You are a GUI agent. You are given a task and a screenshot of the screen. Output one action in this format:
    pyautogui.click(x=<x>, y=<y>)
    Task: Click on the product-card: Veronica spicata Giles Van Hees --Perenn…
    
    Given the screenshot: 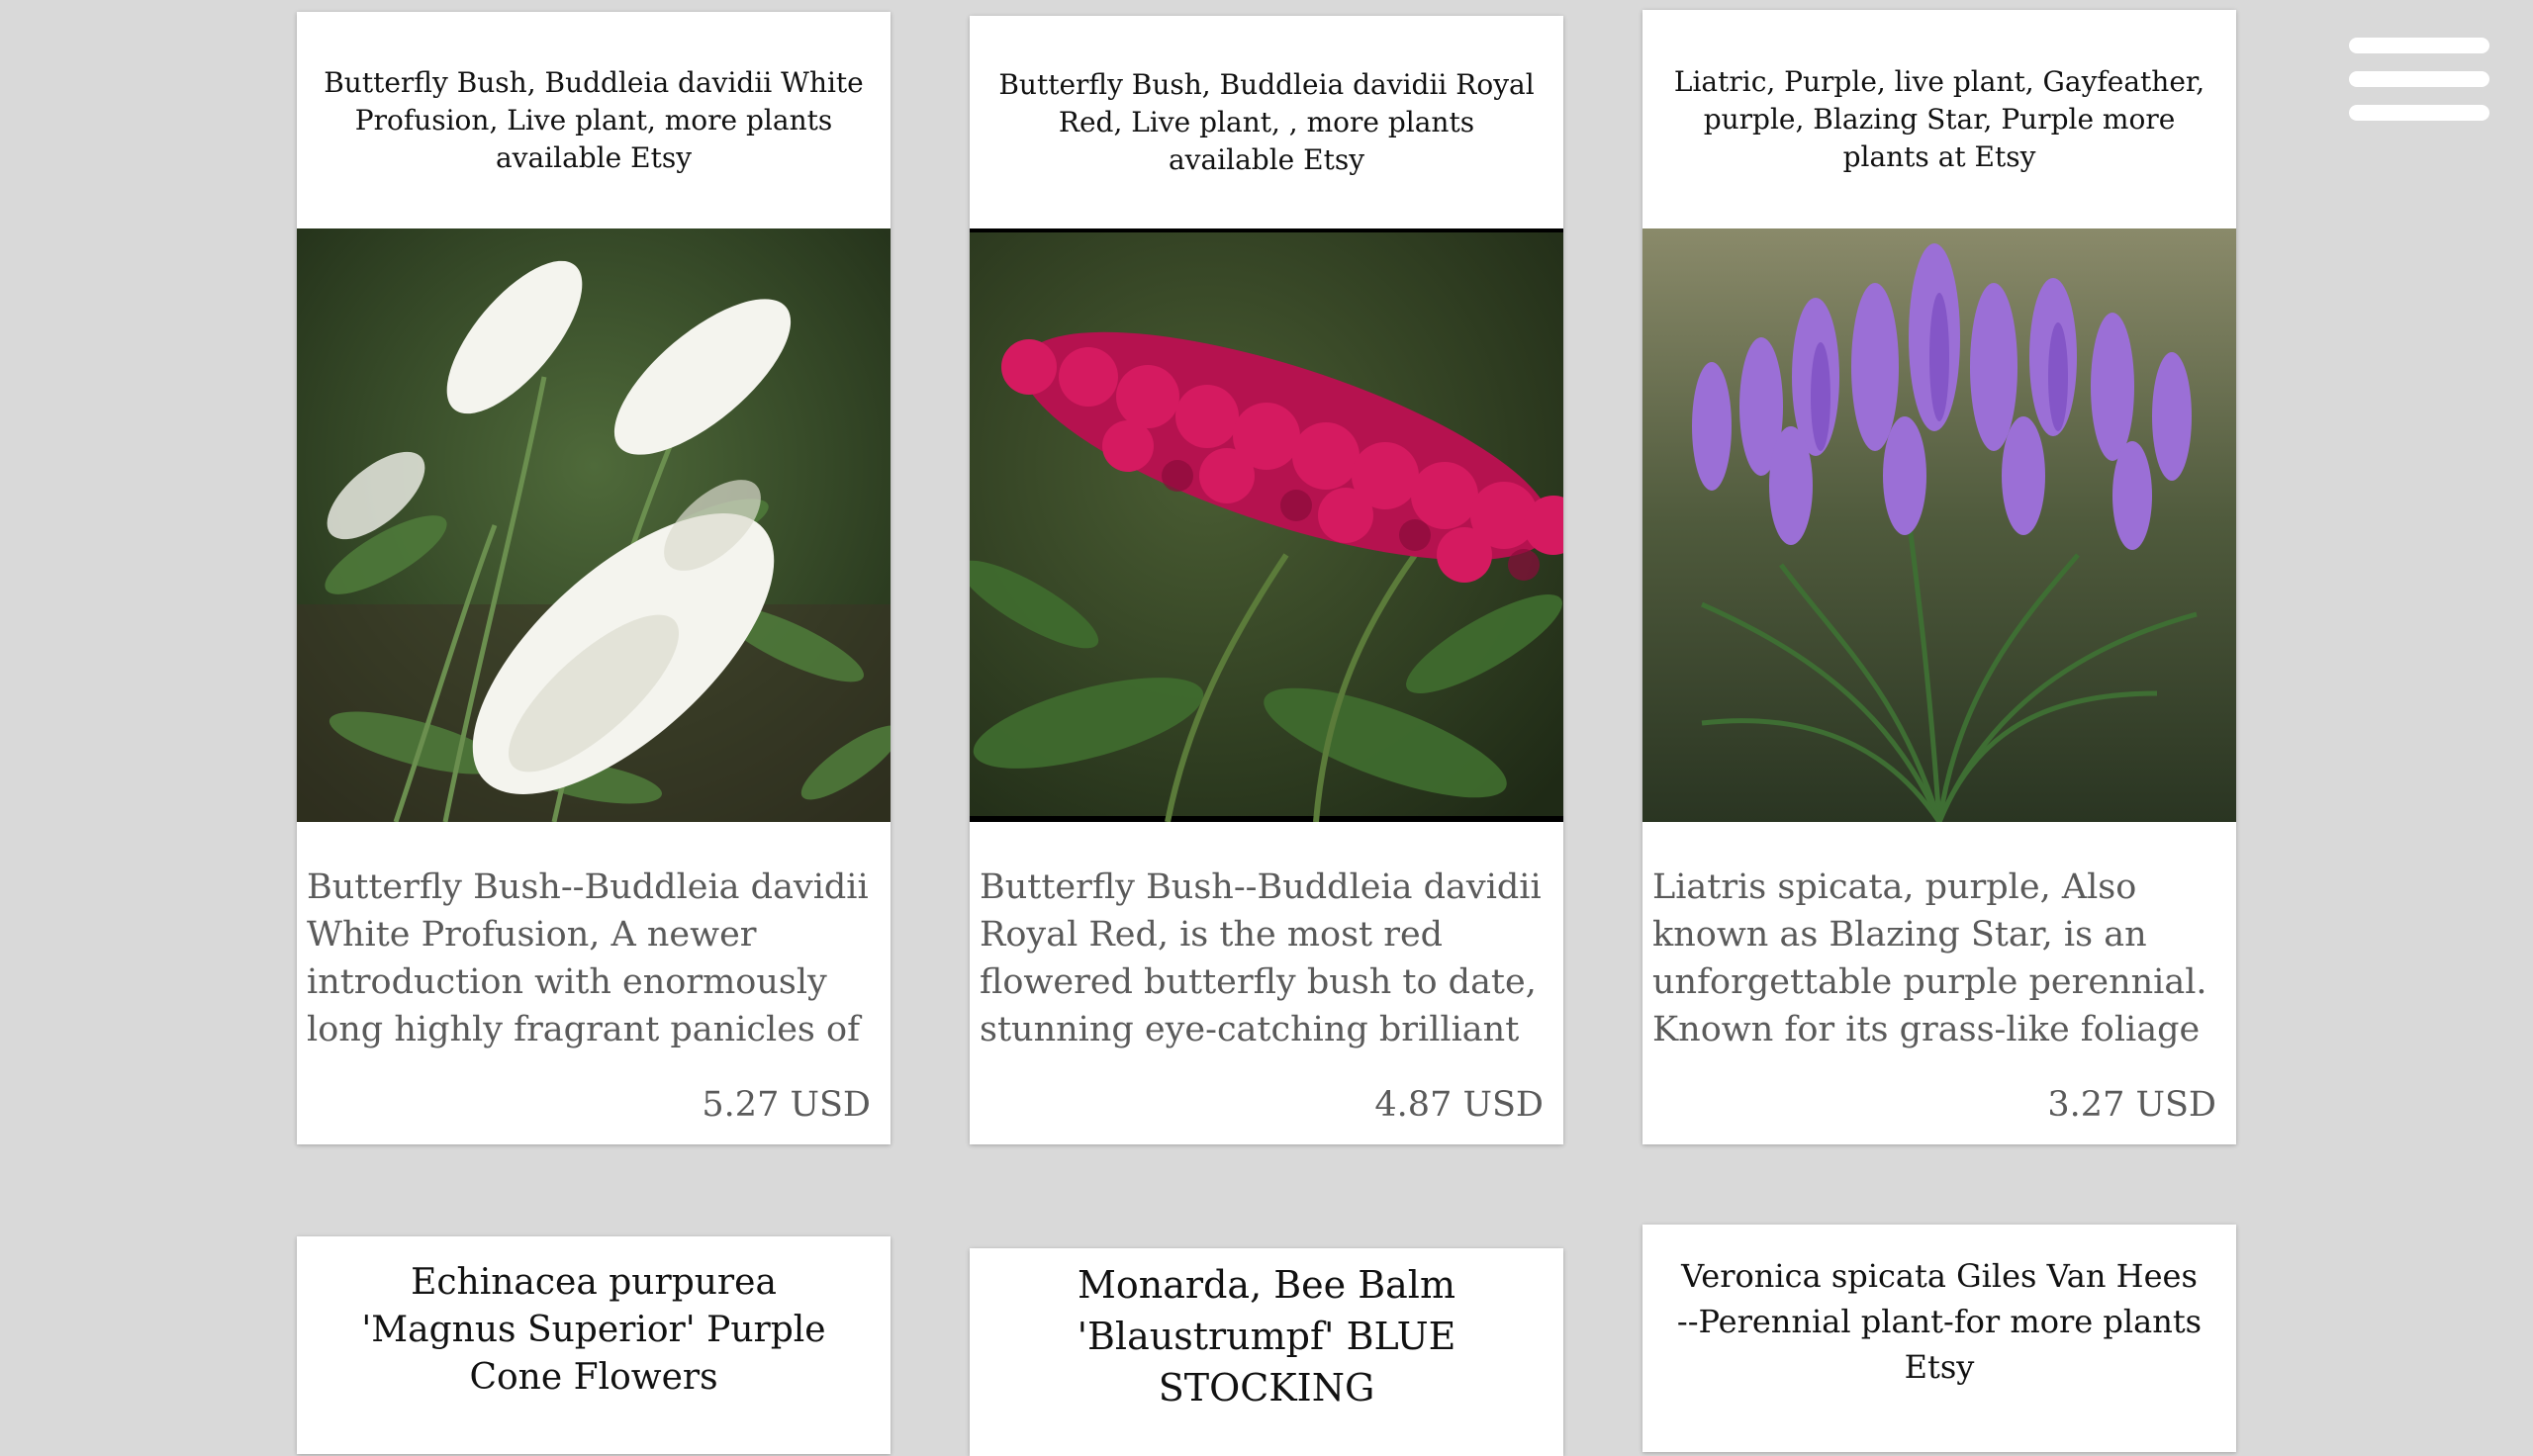 What is the action you would take?
    pyautogui.click(x=1939, y=1338)
    